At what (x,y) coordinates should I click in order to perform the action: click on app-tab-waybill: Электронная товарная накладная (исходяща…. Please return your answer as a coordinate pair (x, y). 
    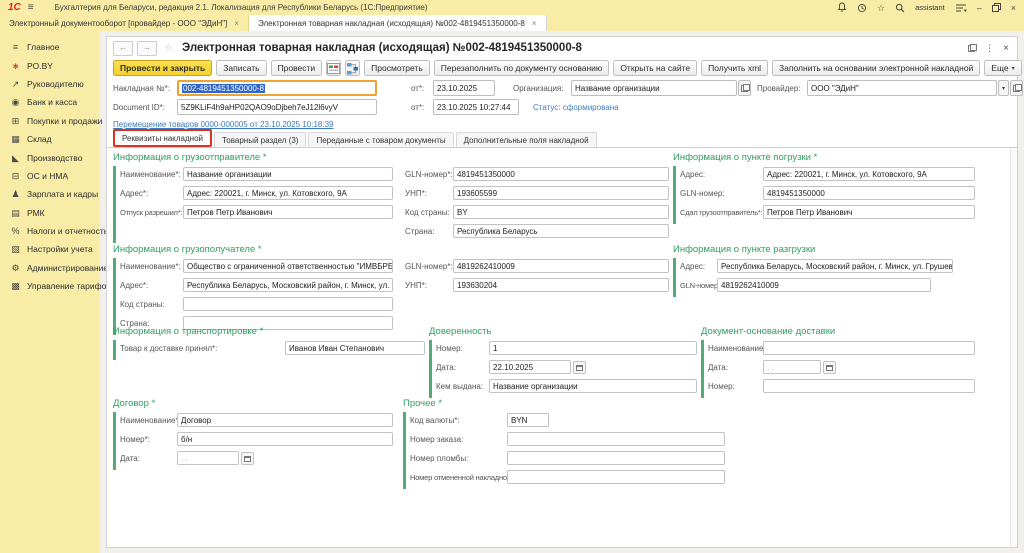
    Looking at the image, I should click on (397, 23).